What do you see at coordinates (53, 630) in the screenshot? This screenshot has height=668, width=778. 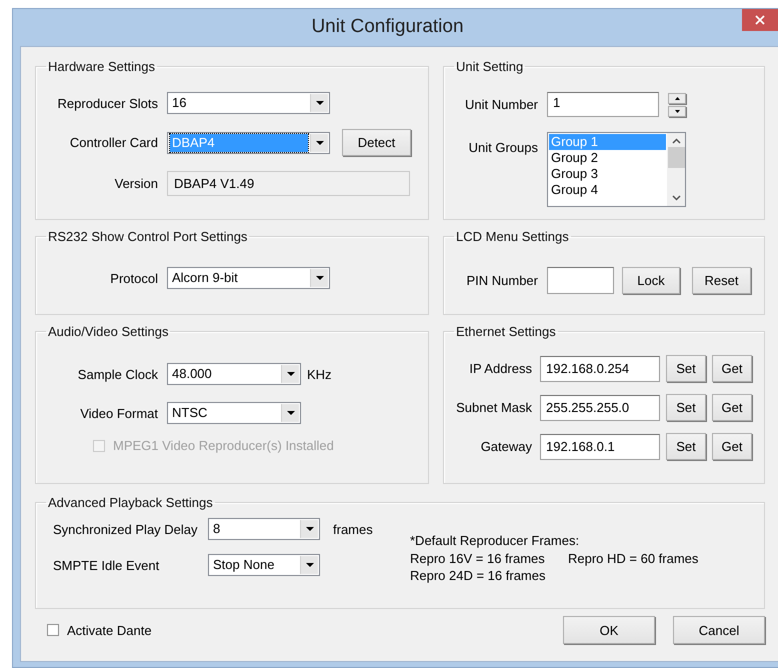 I see `checkbox` at bounding box center [53, 630].